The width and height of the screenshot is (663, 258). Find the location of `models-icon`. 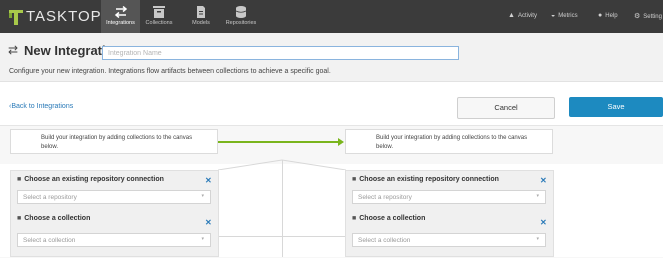

models-icon is located at coordinates (201, 12).